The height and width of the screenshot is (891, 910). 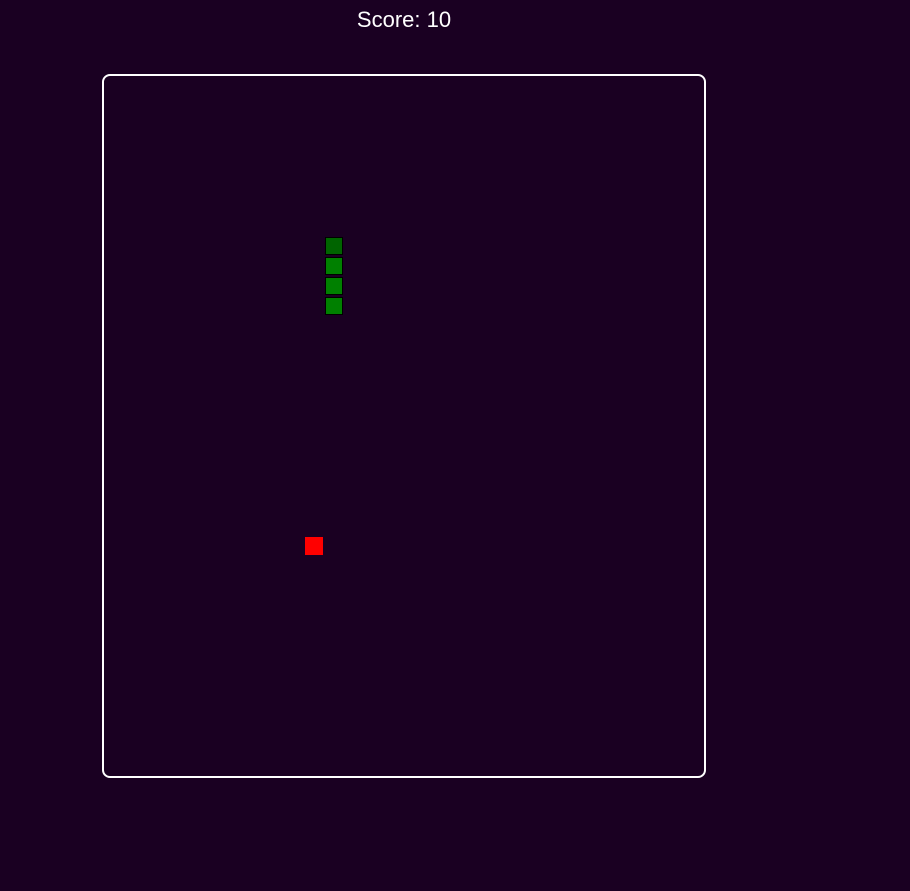 What do you see at coordinates (314, 546) in the screenshot?
I see `food-item` at bounding box center [314, 546].